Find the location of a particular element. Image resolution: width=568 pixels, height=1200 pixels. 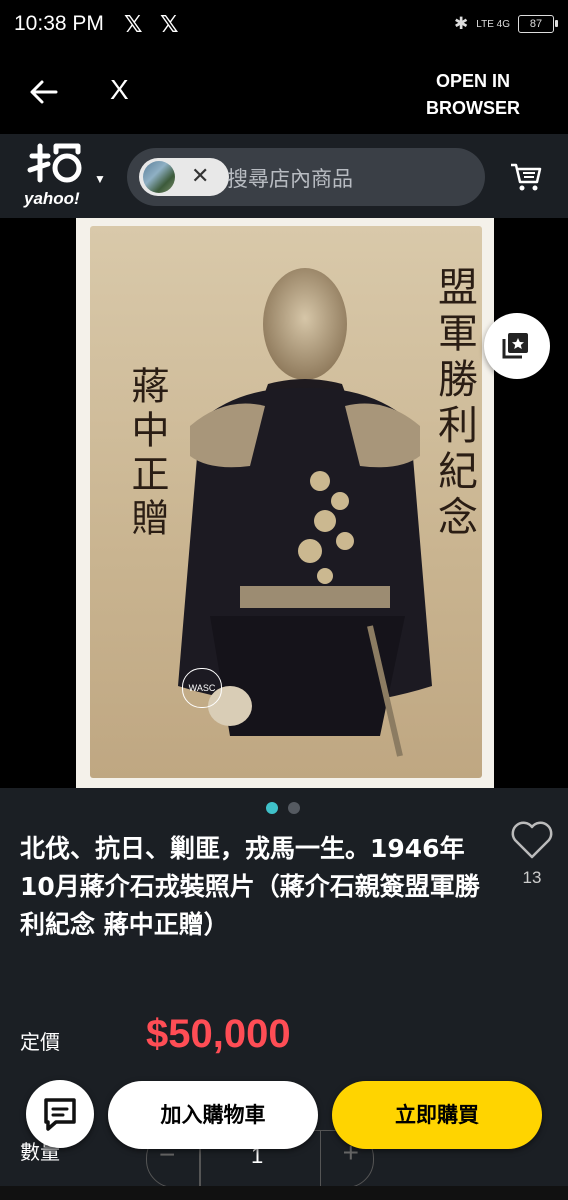

search-placeholder: 搜尋店內商品 is located at coordinates (290, 179).